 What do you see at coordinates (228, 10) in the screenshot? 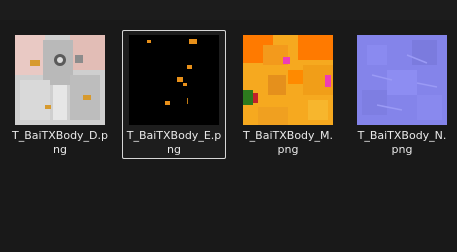
I see `top-bar` at bounding box center [228, 10].